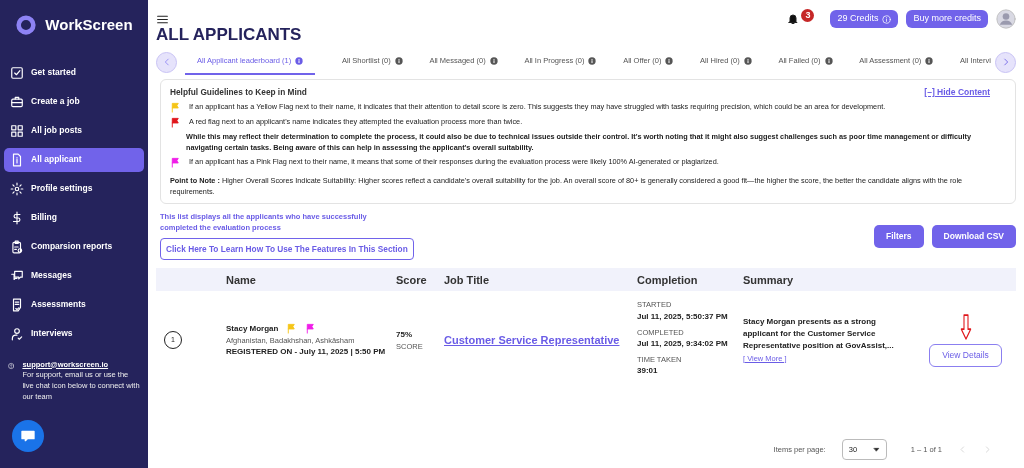 This screenshot has height=468, width=1024. I want to click on sidebar-item: Create a job, so click(74, 101).